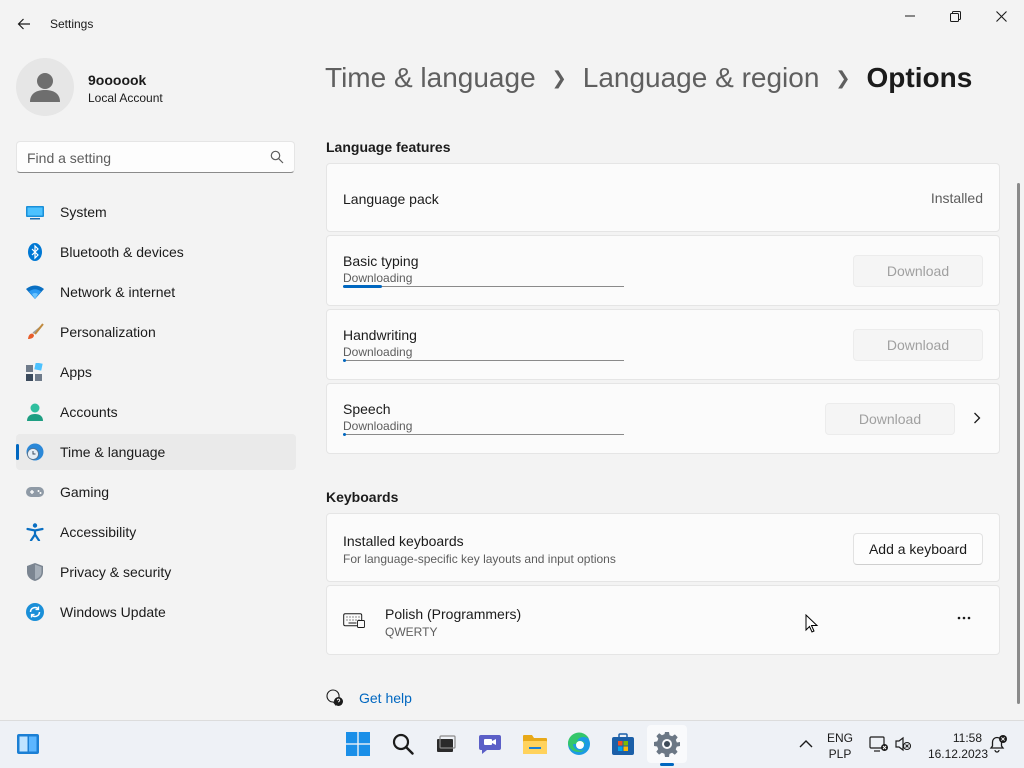 Image resolution: width=1024 pixels, height=768 pixels. Describe the element at coordinates (35, 213) in the screenshot. I see `system-icon` at that location.